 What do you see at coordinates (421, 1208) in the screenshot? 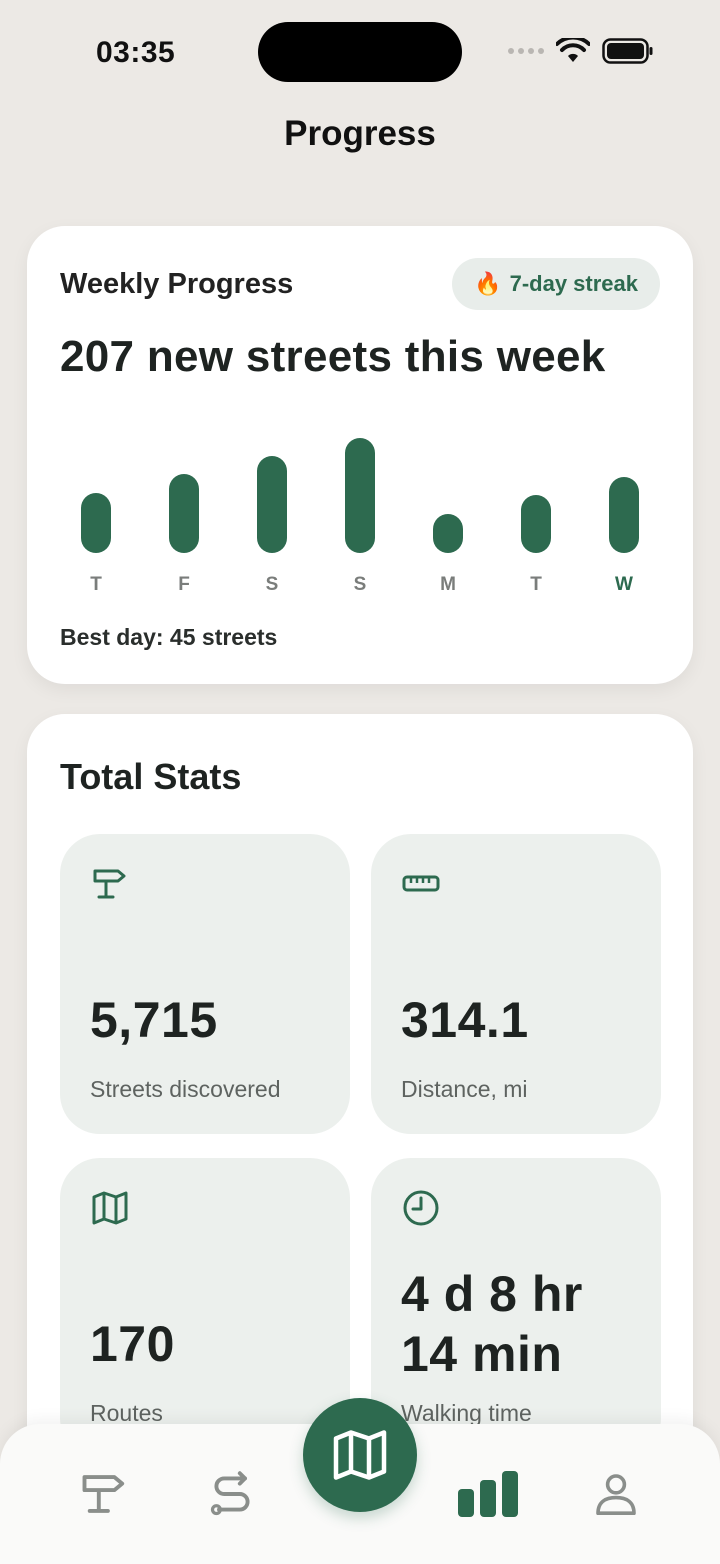
I see `clock-icon` at bounding box center [421, 1208].